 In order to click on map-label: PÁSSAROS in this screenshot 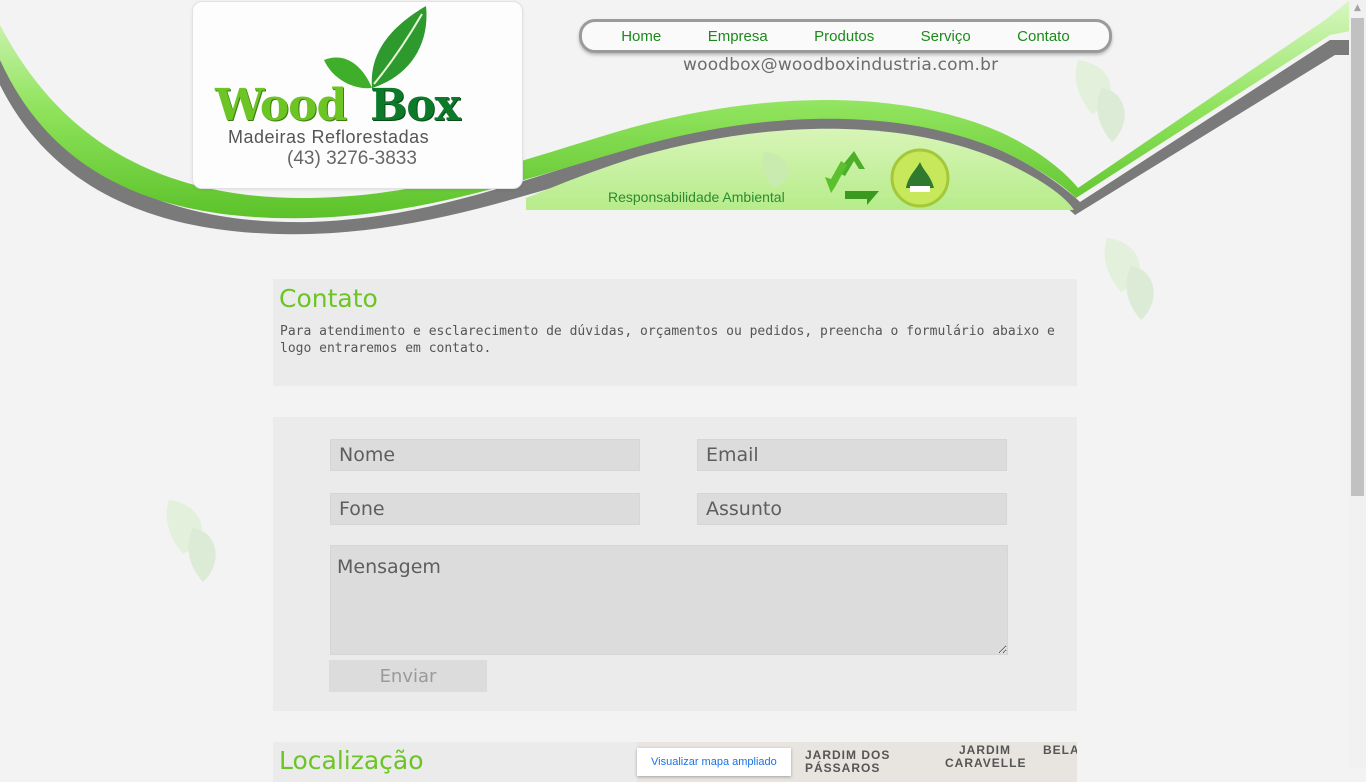, I will do `click(843, 768)`.